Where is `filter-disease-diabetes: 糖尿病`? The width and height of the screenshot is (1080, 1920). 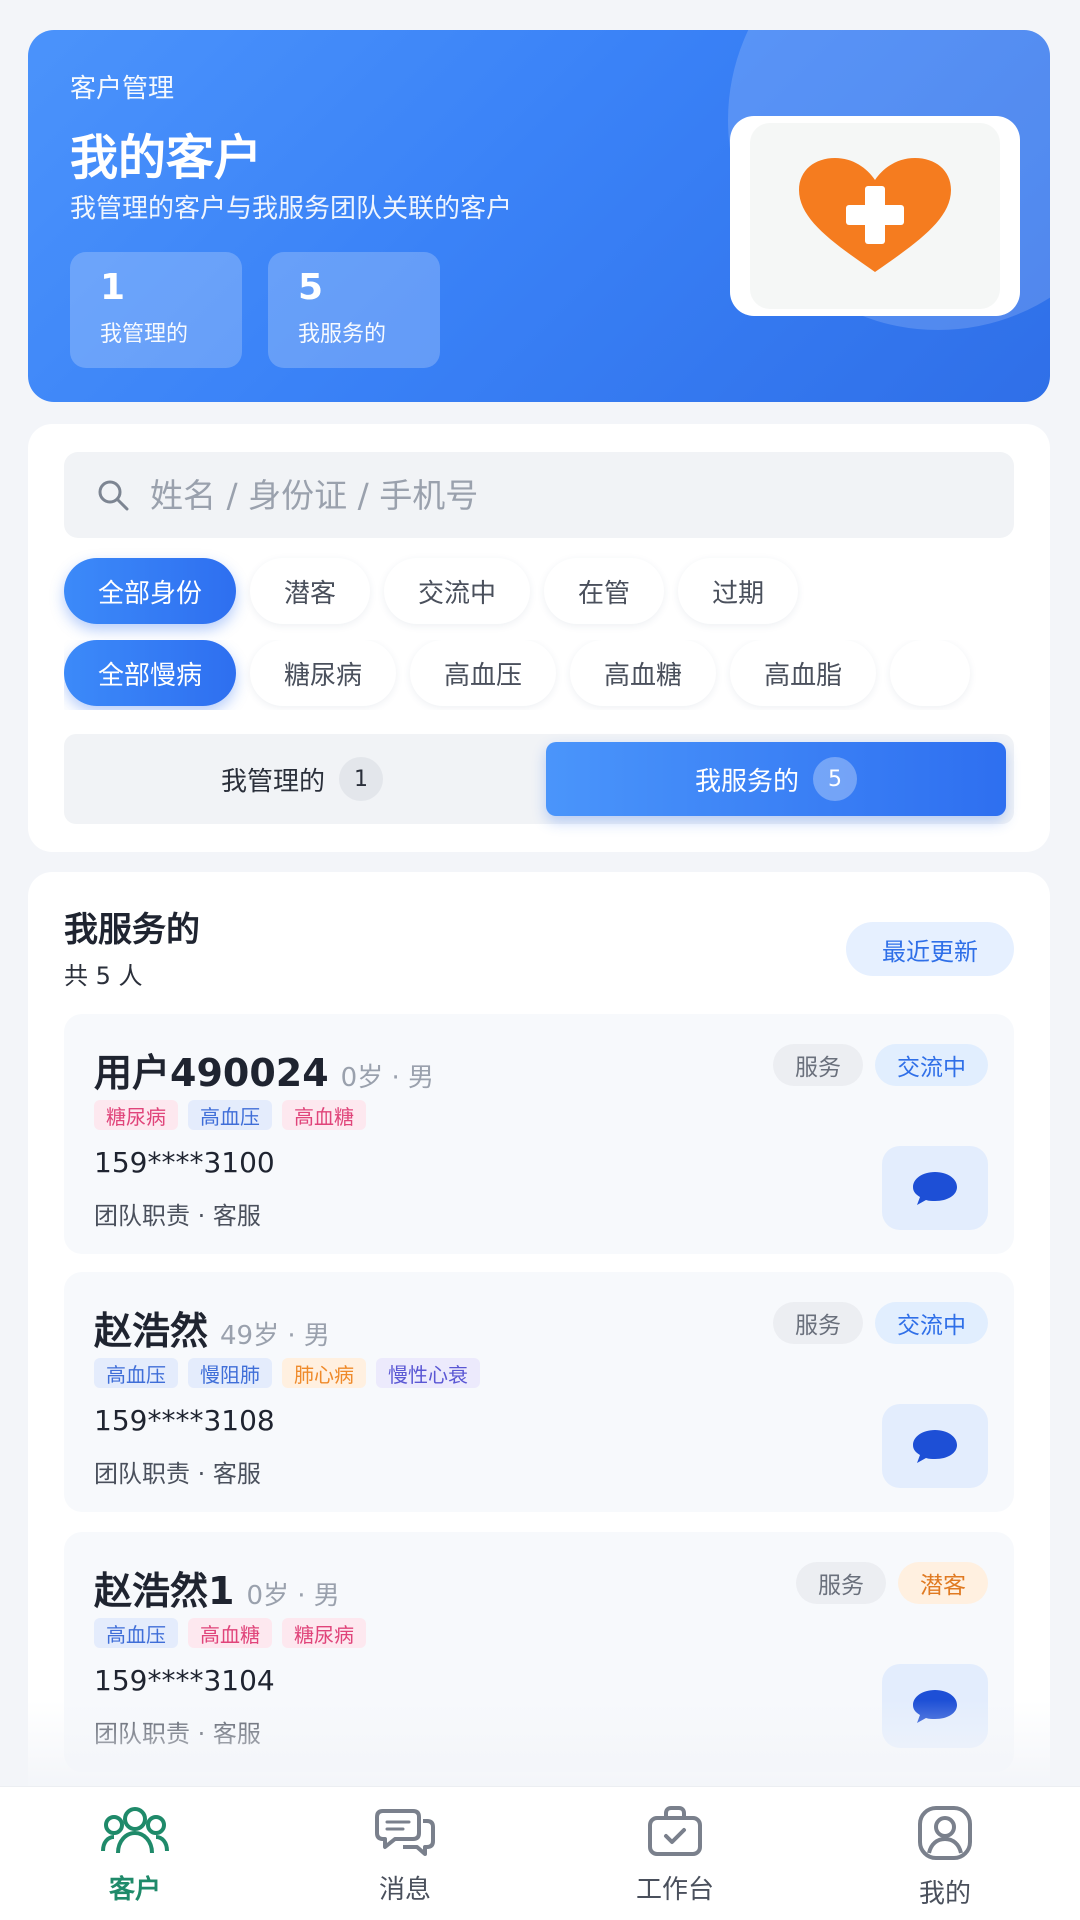
filter-disease-diabetes: 糖尿病 is located at coordinates (323, 673).